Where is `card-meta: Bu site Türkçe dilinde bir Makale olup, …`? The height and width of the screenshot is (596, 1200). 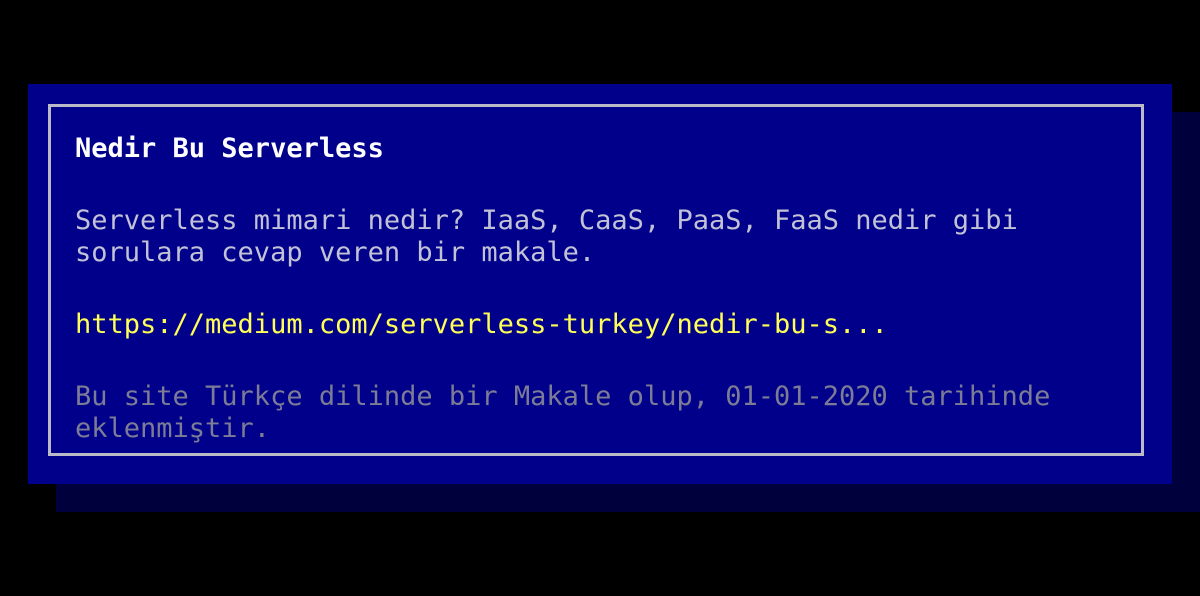
card-meta: Bu site Türkçe dilinde bir Makale olup, … is located at coordinates (563, 412).